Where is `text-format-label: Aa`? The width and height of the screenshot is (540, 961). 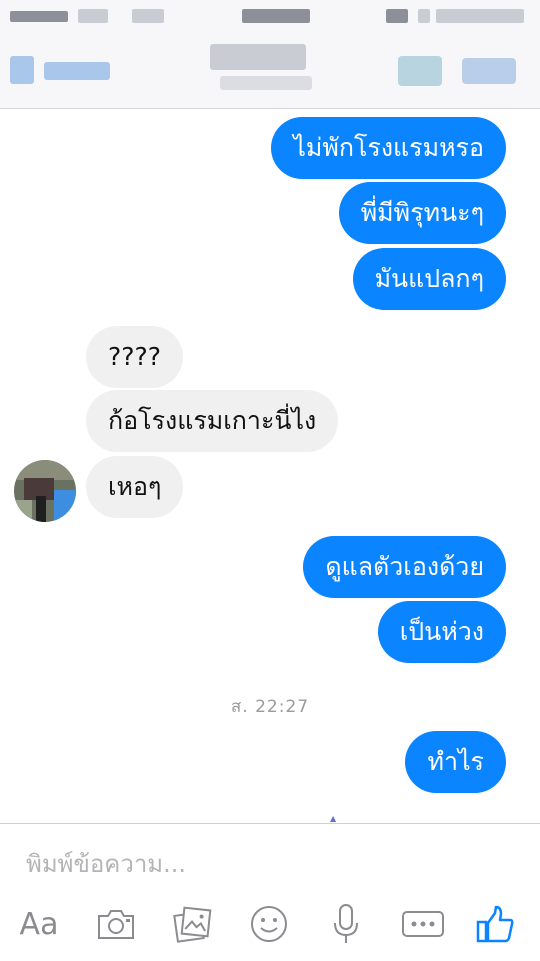
text-format-label: Aa is located at coordinates (39, 924).